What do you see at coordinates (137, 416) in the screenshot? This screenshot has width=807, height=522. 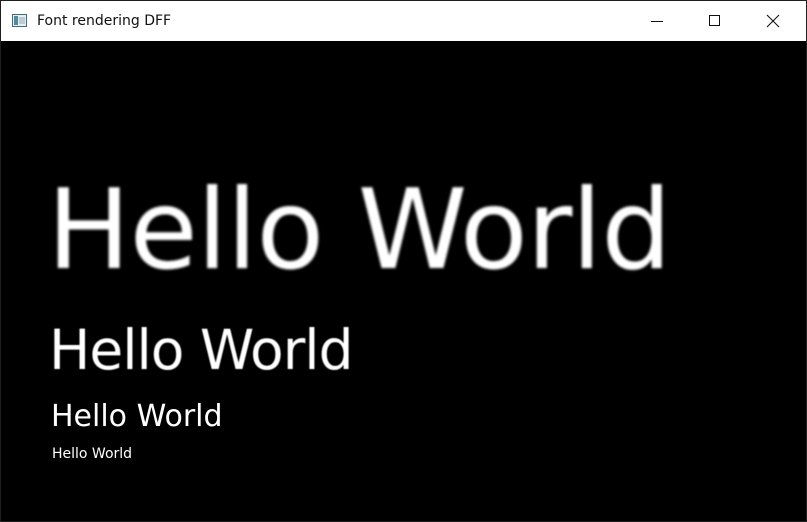 I see `hello-world-text-md: Hello World` at bounding box center [137, 416].